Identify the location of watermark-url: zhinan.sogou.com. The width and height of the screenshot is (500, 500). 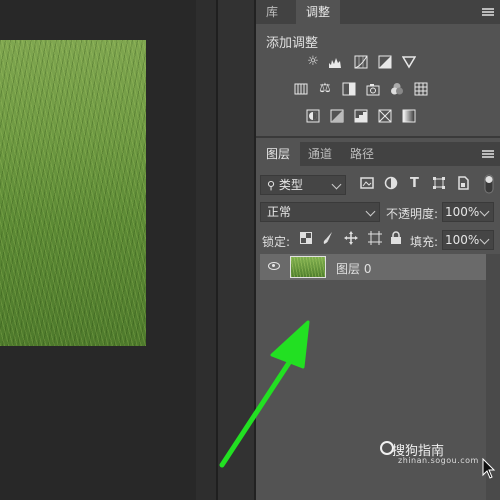
(438, 460).